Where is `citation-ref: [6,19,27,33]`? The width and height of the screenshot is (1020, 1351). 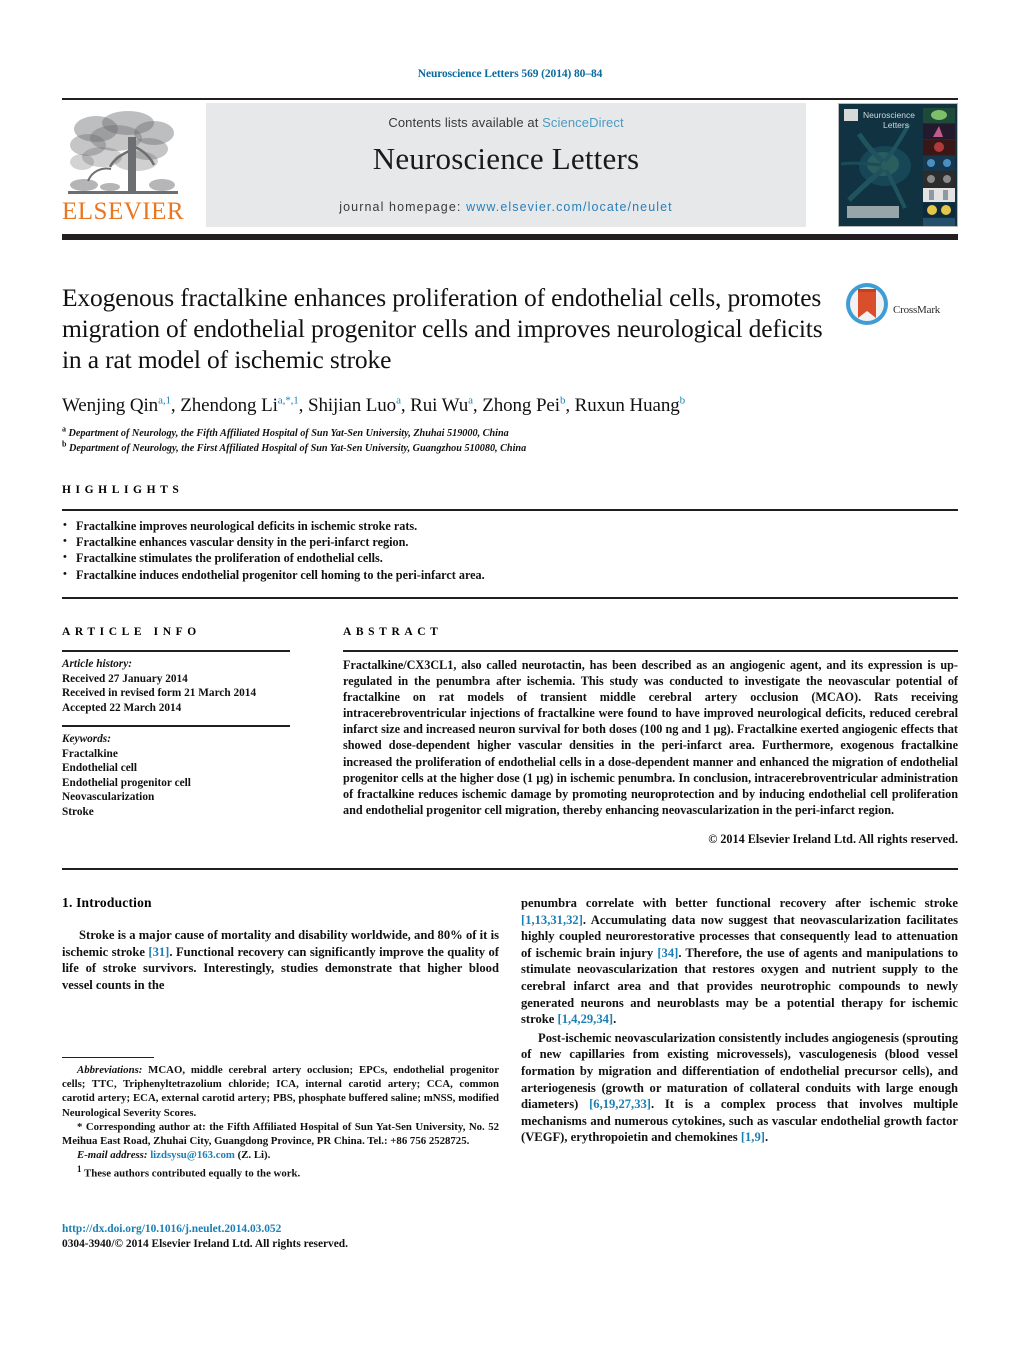
citation-ref: [6,19,27,33] is located at coordinates (620, 1104).